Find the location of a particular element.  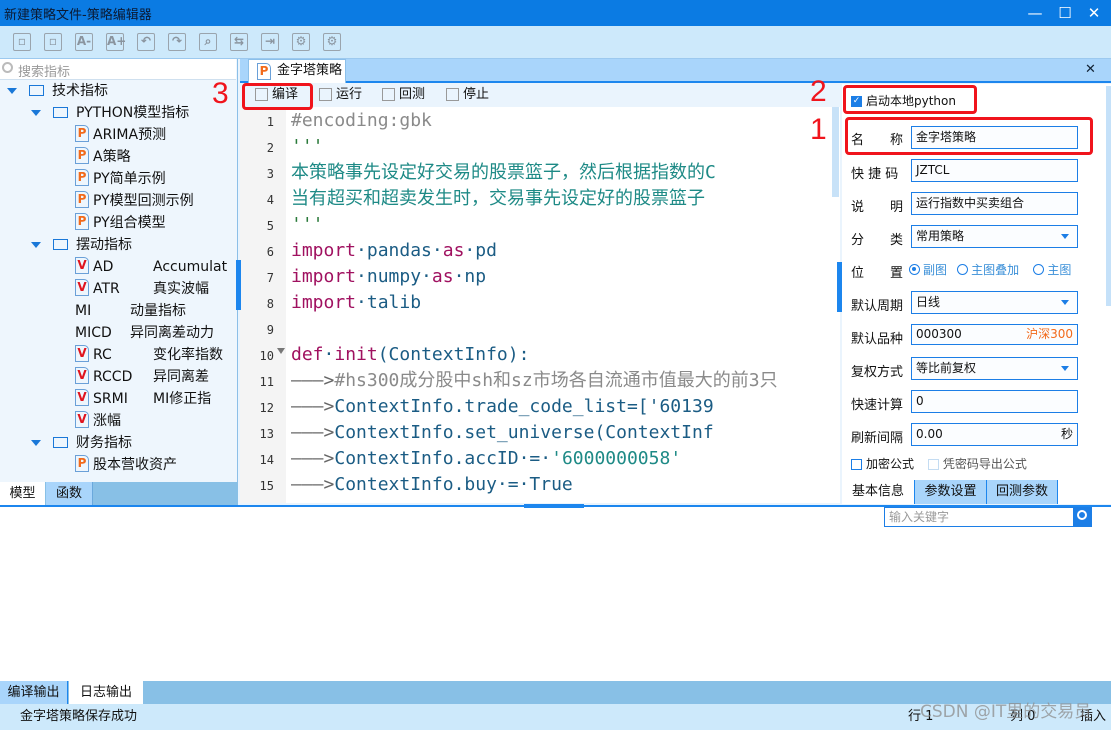

tree-item-label: 股本营收资产 is located at coordinates (135, 465).